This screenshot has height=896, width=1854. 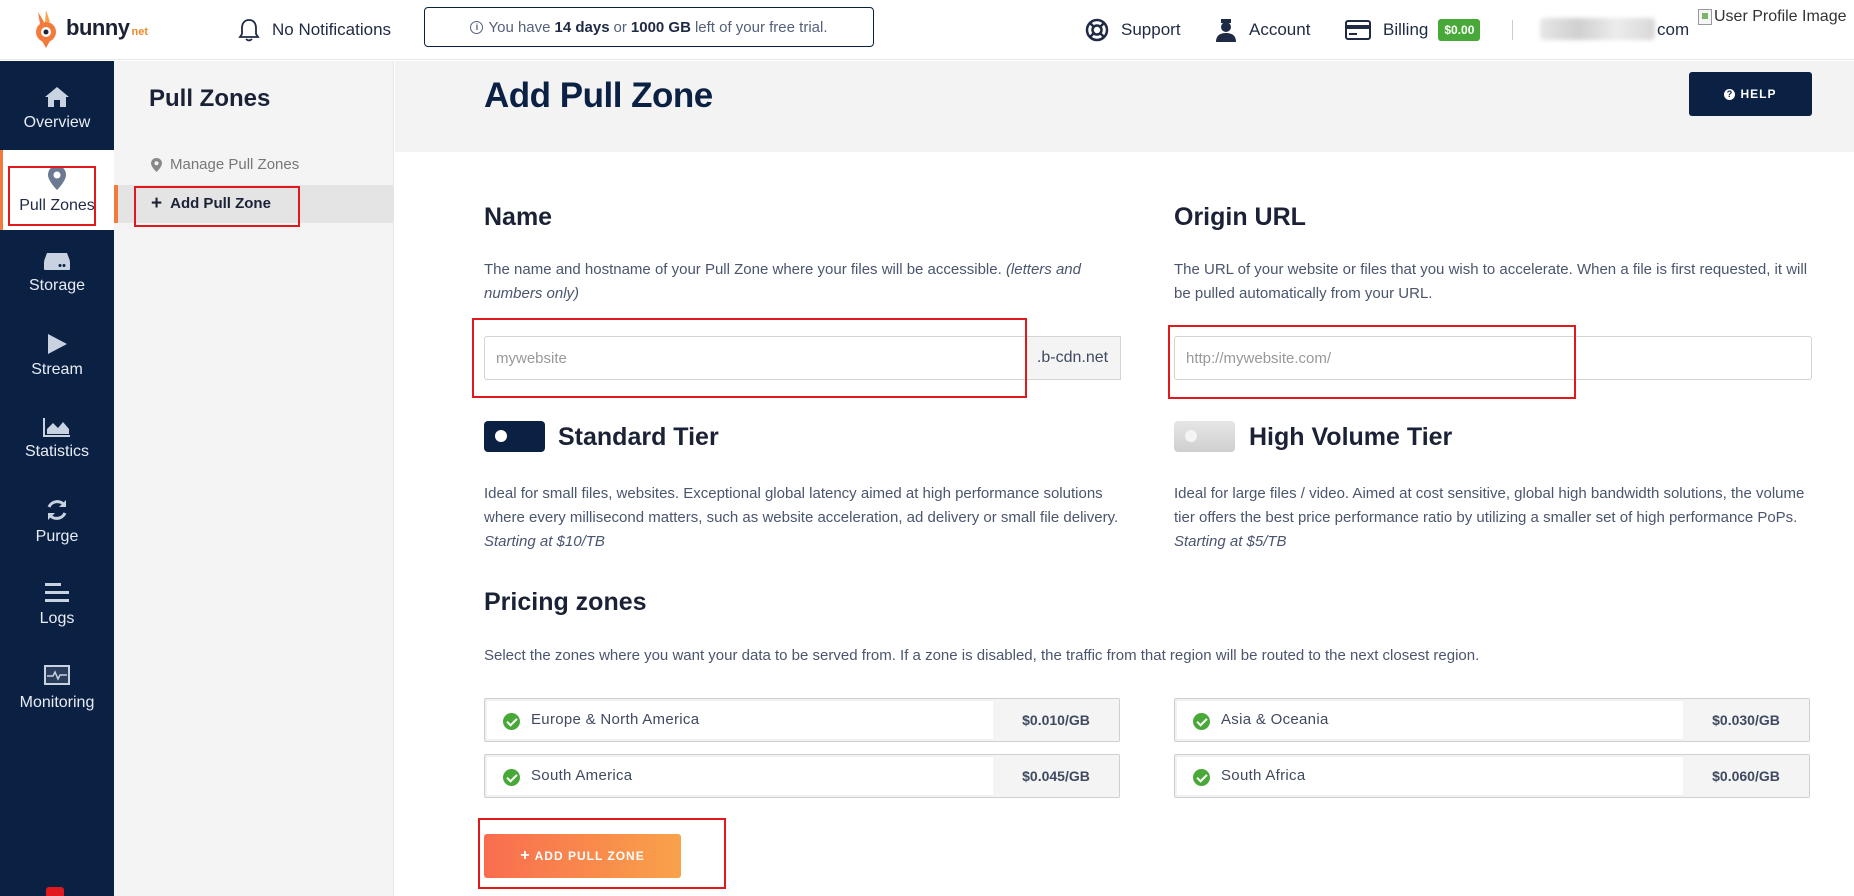 I want to click on manage-pull-zones-link: Manage Pull Zones, so click(x=225, y=164).